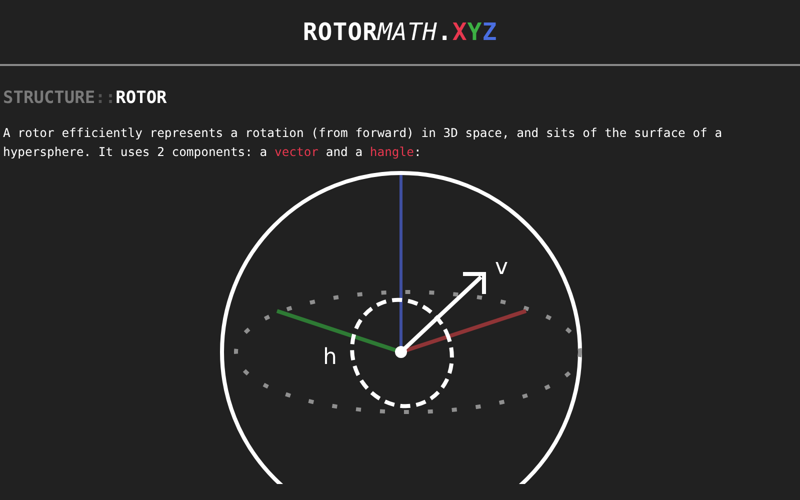 The width and height of the screenshot is (800, 500). I want to click on hangle-label: h, so click(330, 357).